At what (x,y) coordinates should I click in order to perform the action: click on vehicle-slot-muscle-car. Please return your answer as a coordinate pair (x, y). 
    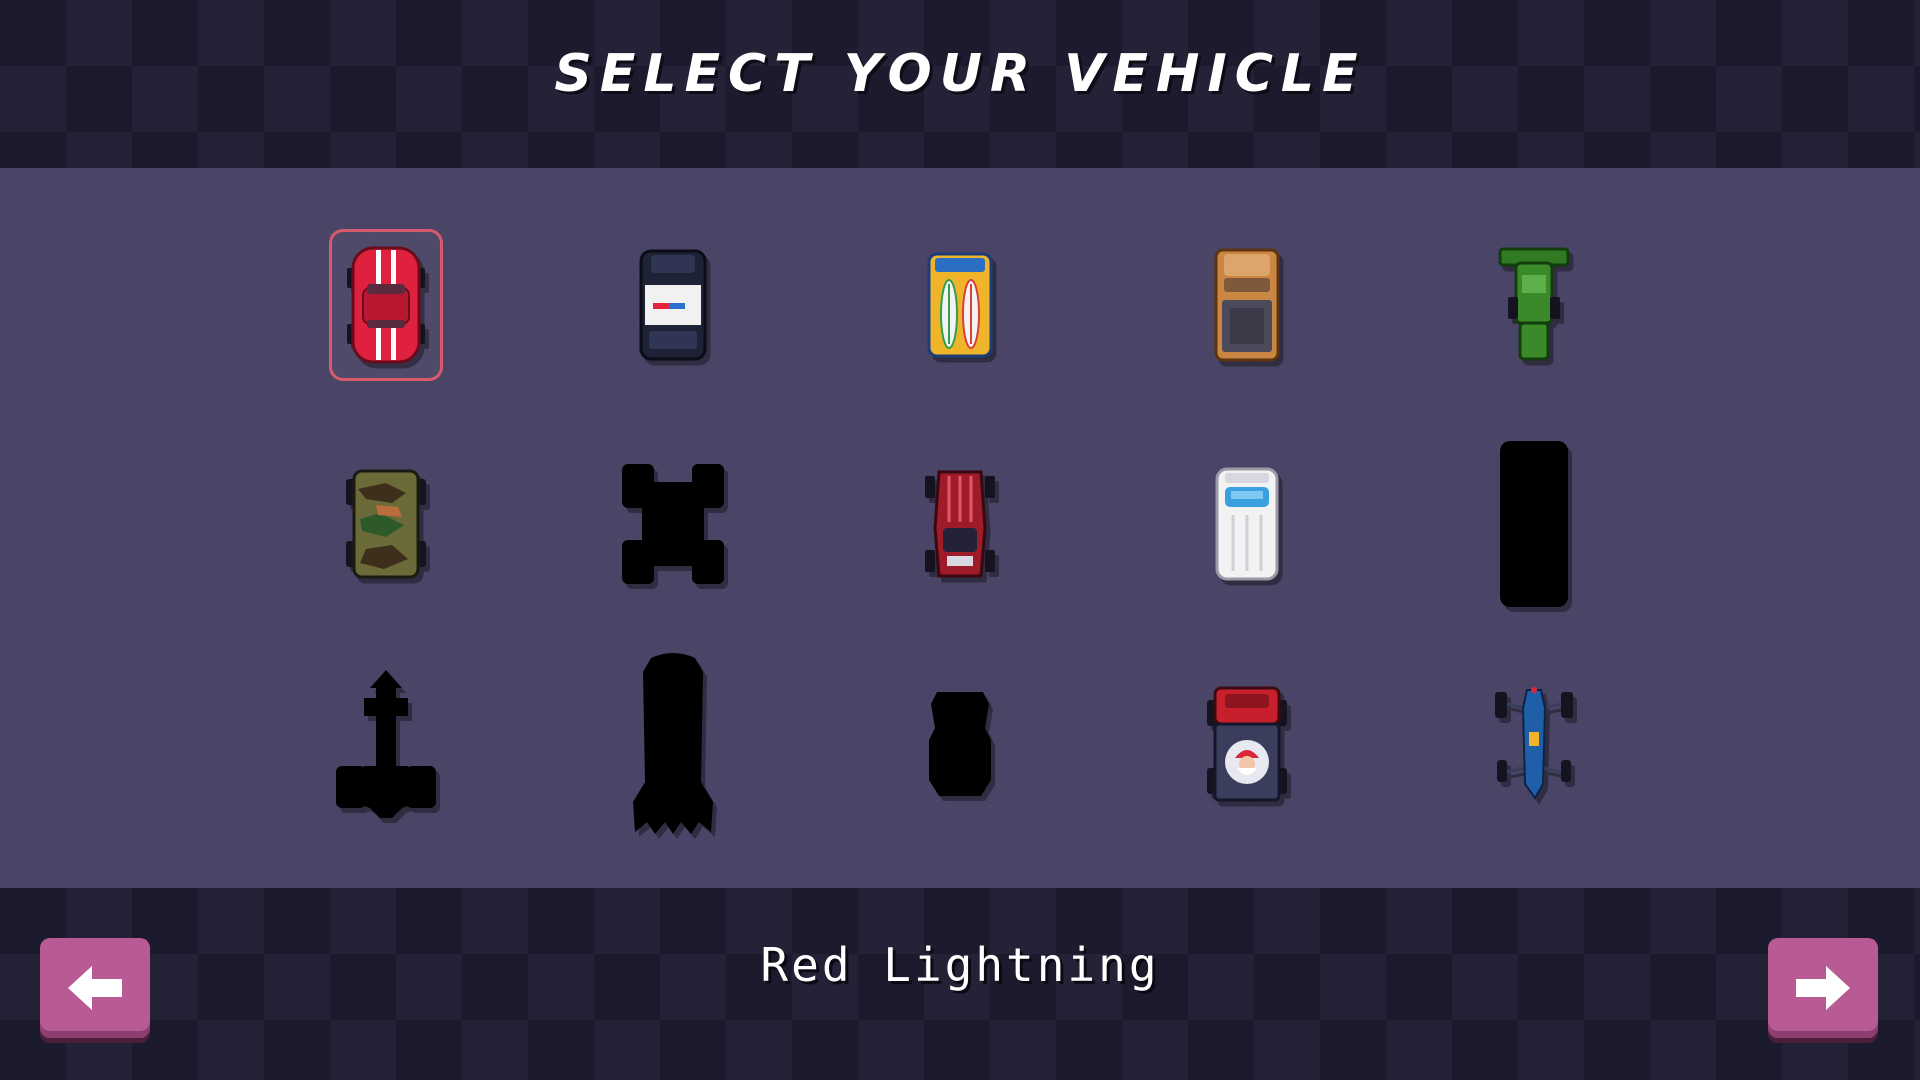
    Looking at the image, I should click on (386, 305).